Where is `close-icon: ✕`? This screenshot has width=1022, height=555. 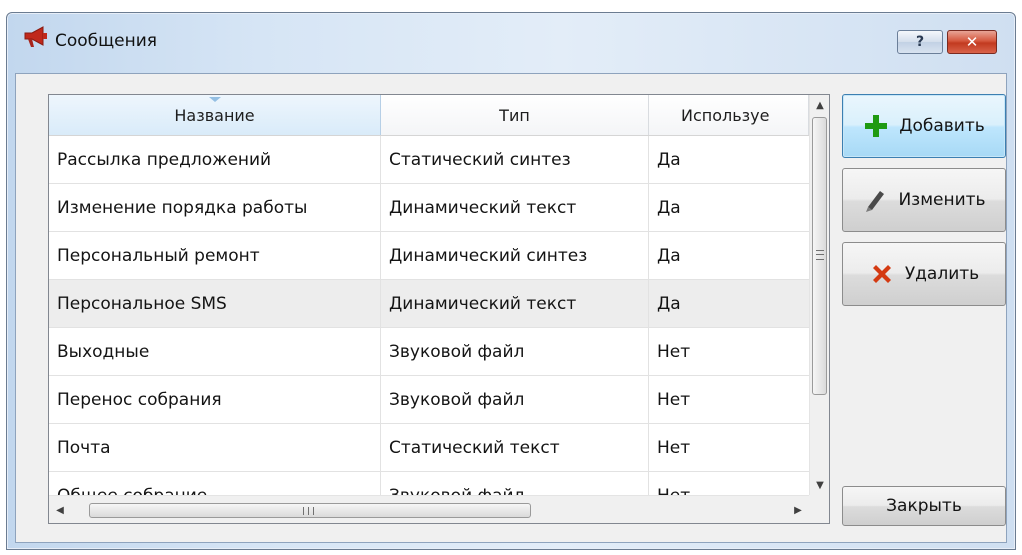 close-icon: ✕ is located at coordinates (972, 42).